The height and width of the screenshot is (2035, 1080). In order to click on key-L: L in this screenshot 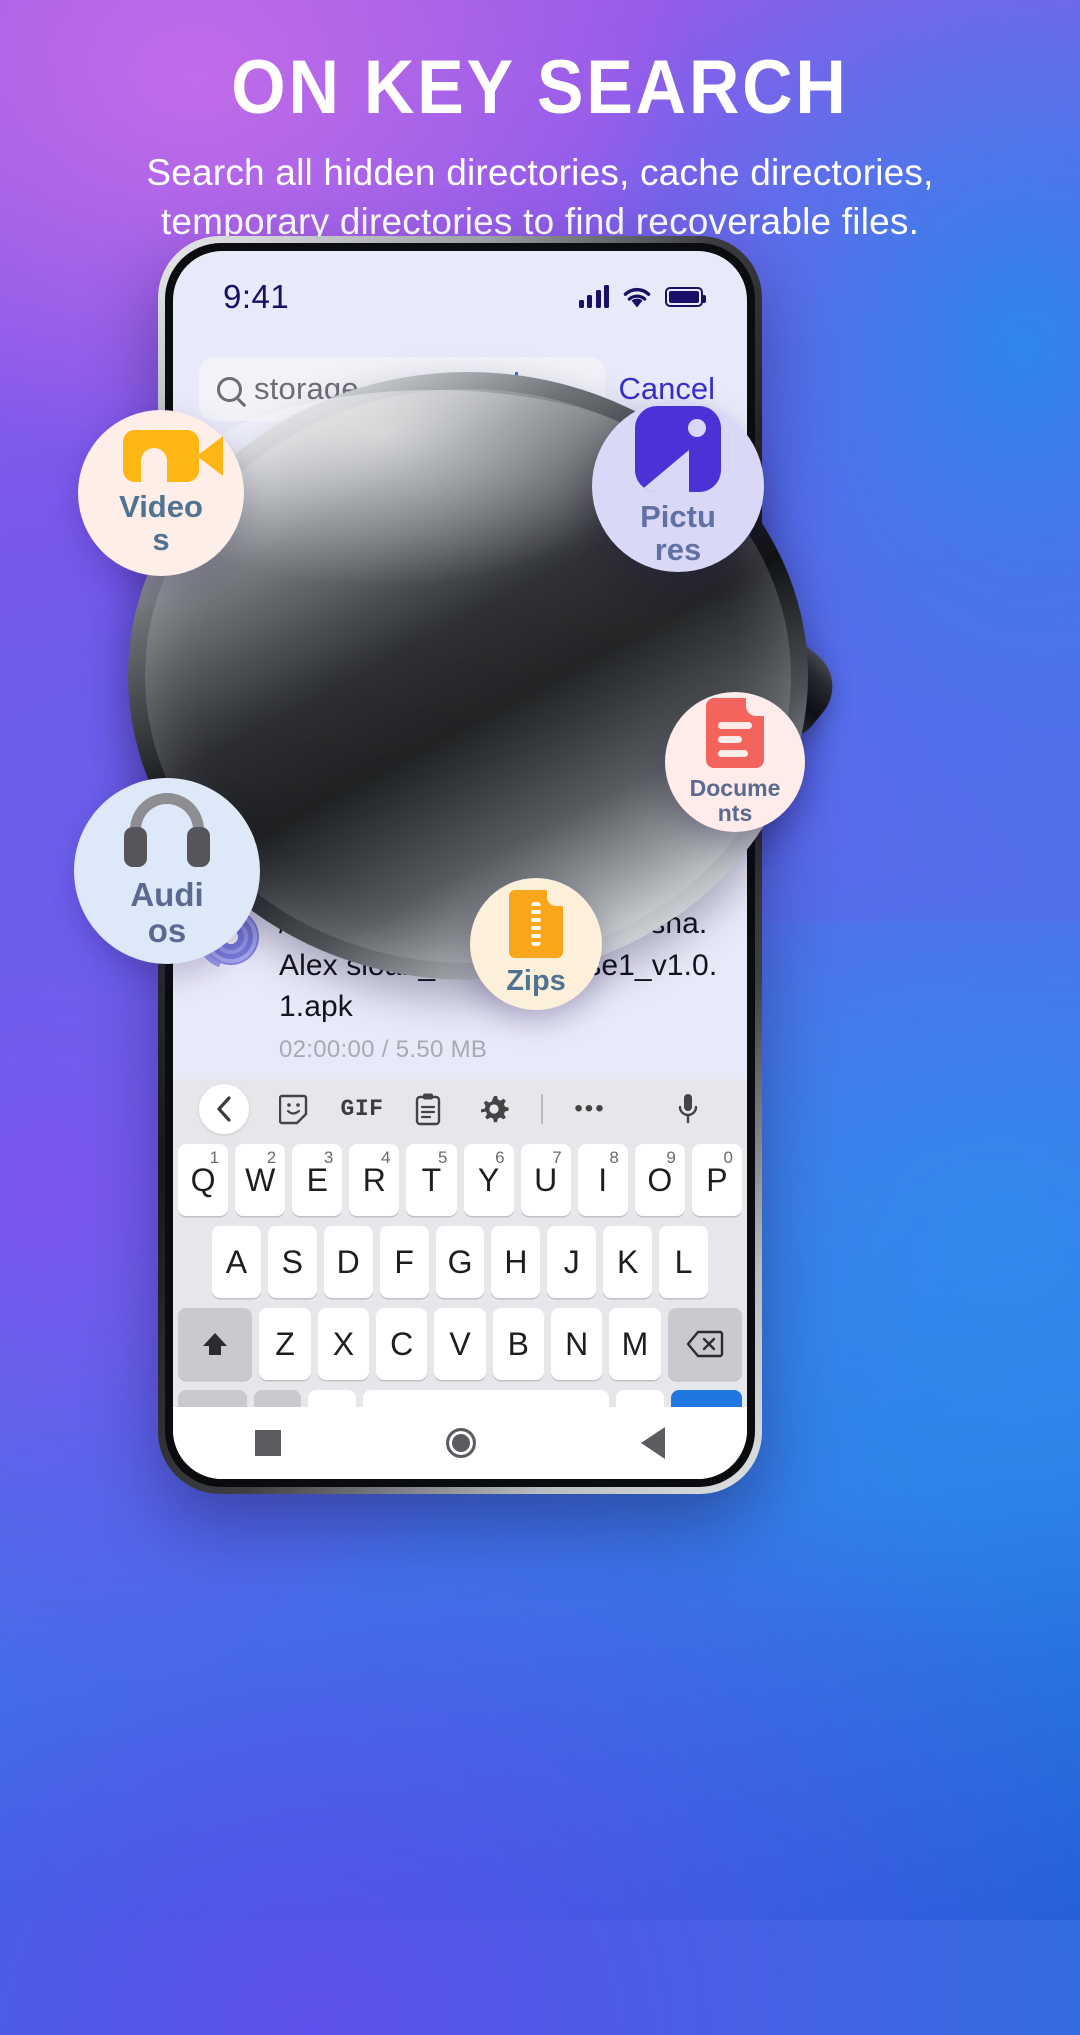, I will do `click(684, 1262)`.